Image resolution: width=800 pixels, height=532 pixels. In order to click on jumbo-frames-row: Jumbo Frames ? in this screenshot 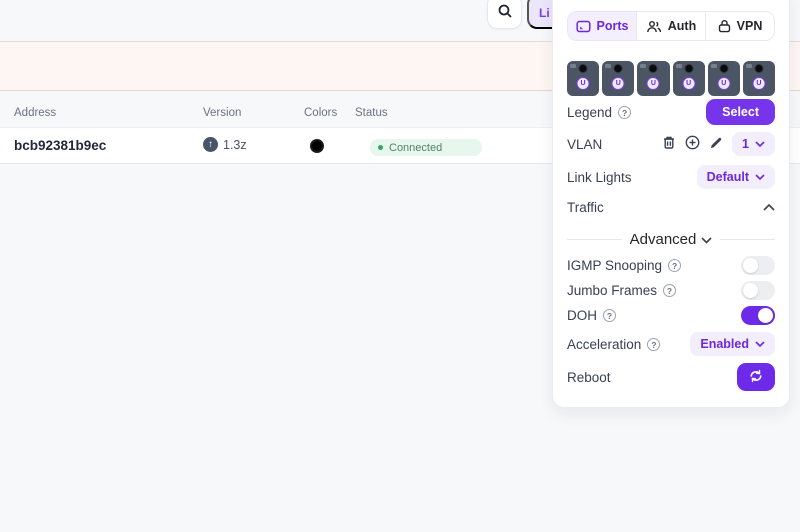, I will do `click(671, 290)`.